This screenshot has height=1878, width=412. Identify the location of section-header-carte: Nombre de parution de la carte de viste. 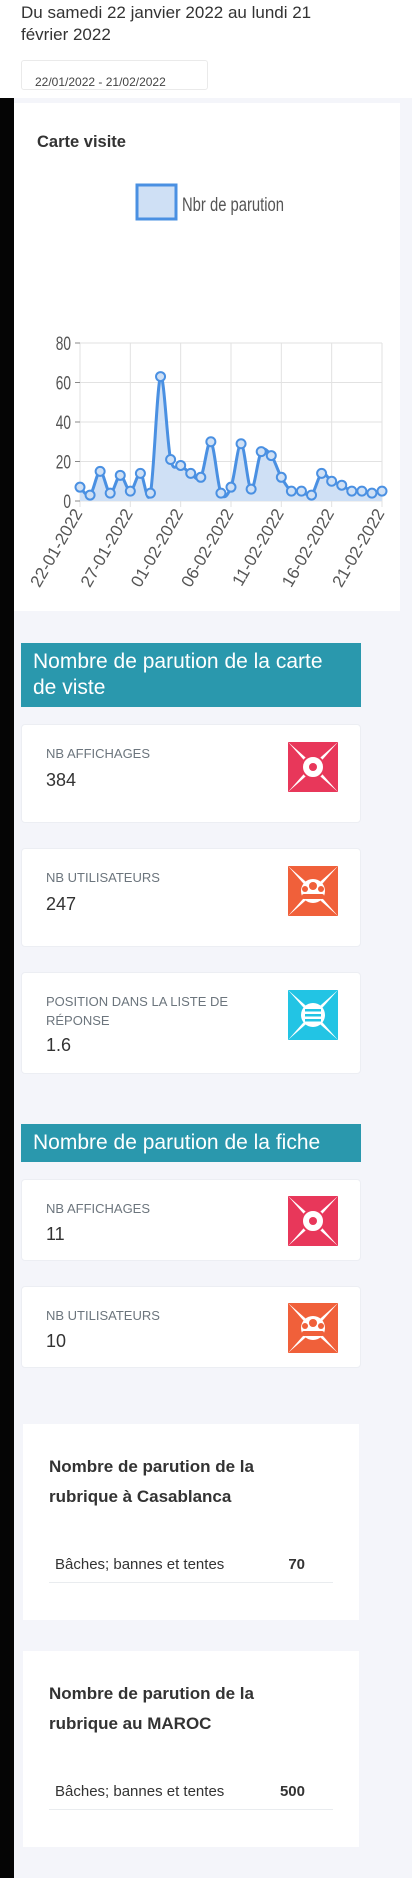
(191, 675).